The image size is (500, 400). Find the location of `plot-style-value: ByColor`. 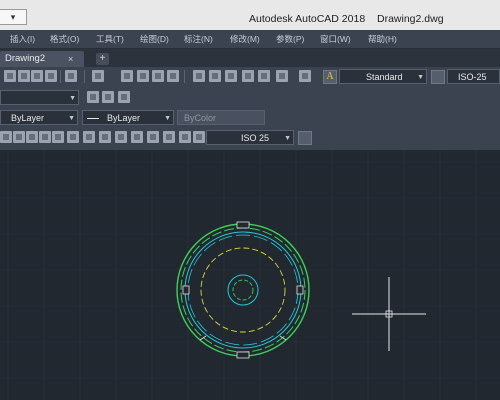

plot-style-value: ByColor is located at coordinates (200, 118).